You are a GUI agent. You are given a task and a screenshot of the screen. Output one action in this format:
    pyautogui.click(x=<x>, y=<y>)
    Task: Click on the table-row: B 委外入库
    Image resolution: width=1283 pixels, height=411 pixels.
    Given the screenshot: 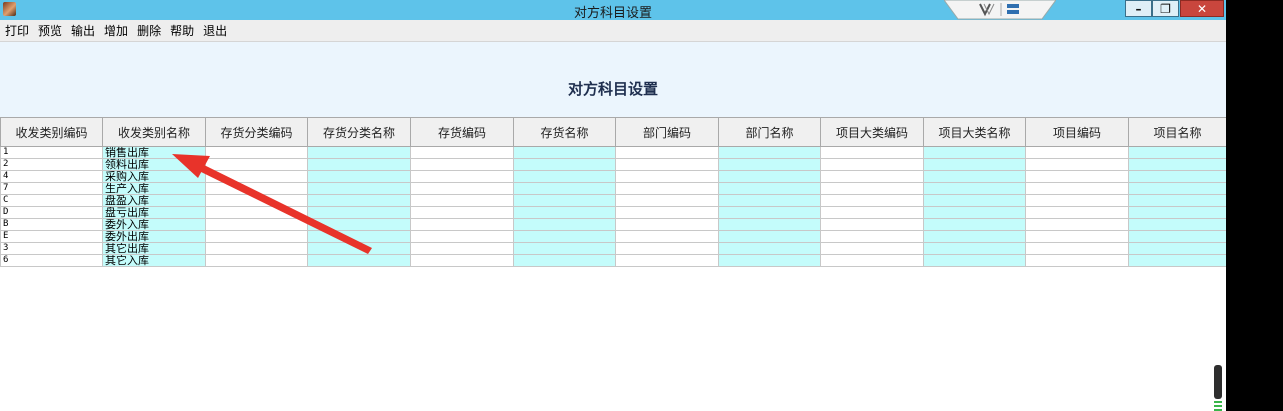 What is the action you would take?
    pyautogui.click(x=613, y=224)
    